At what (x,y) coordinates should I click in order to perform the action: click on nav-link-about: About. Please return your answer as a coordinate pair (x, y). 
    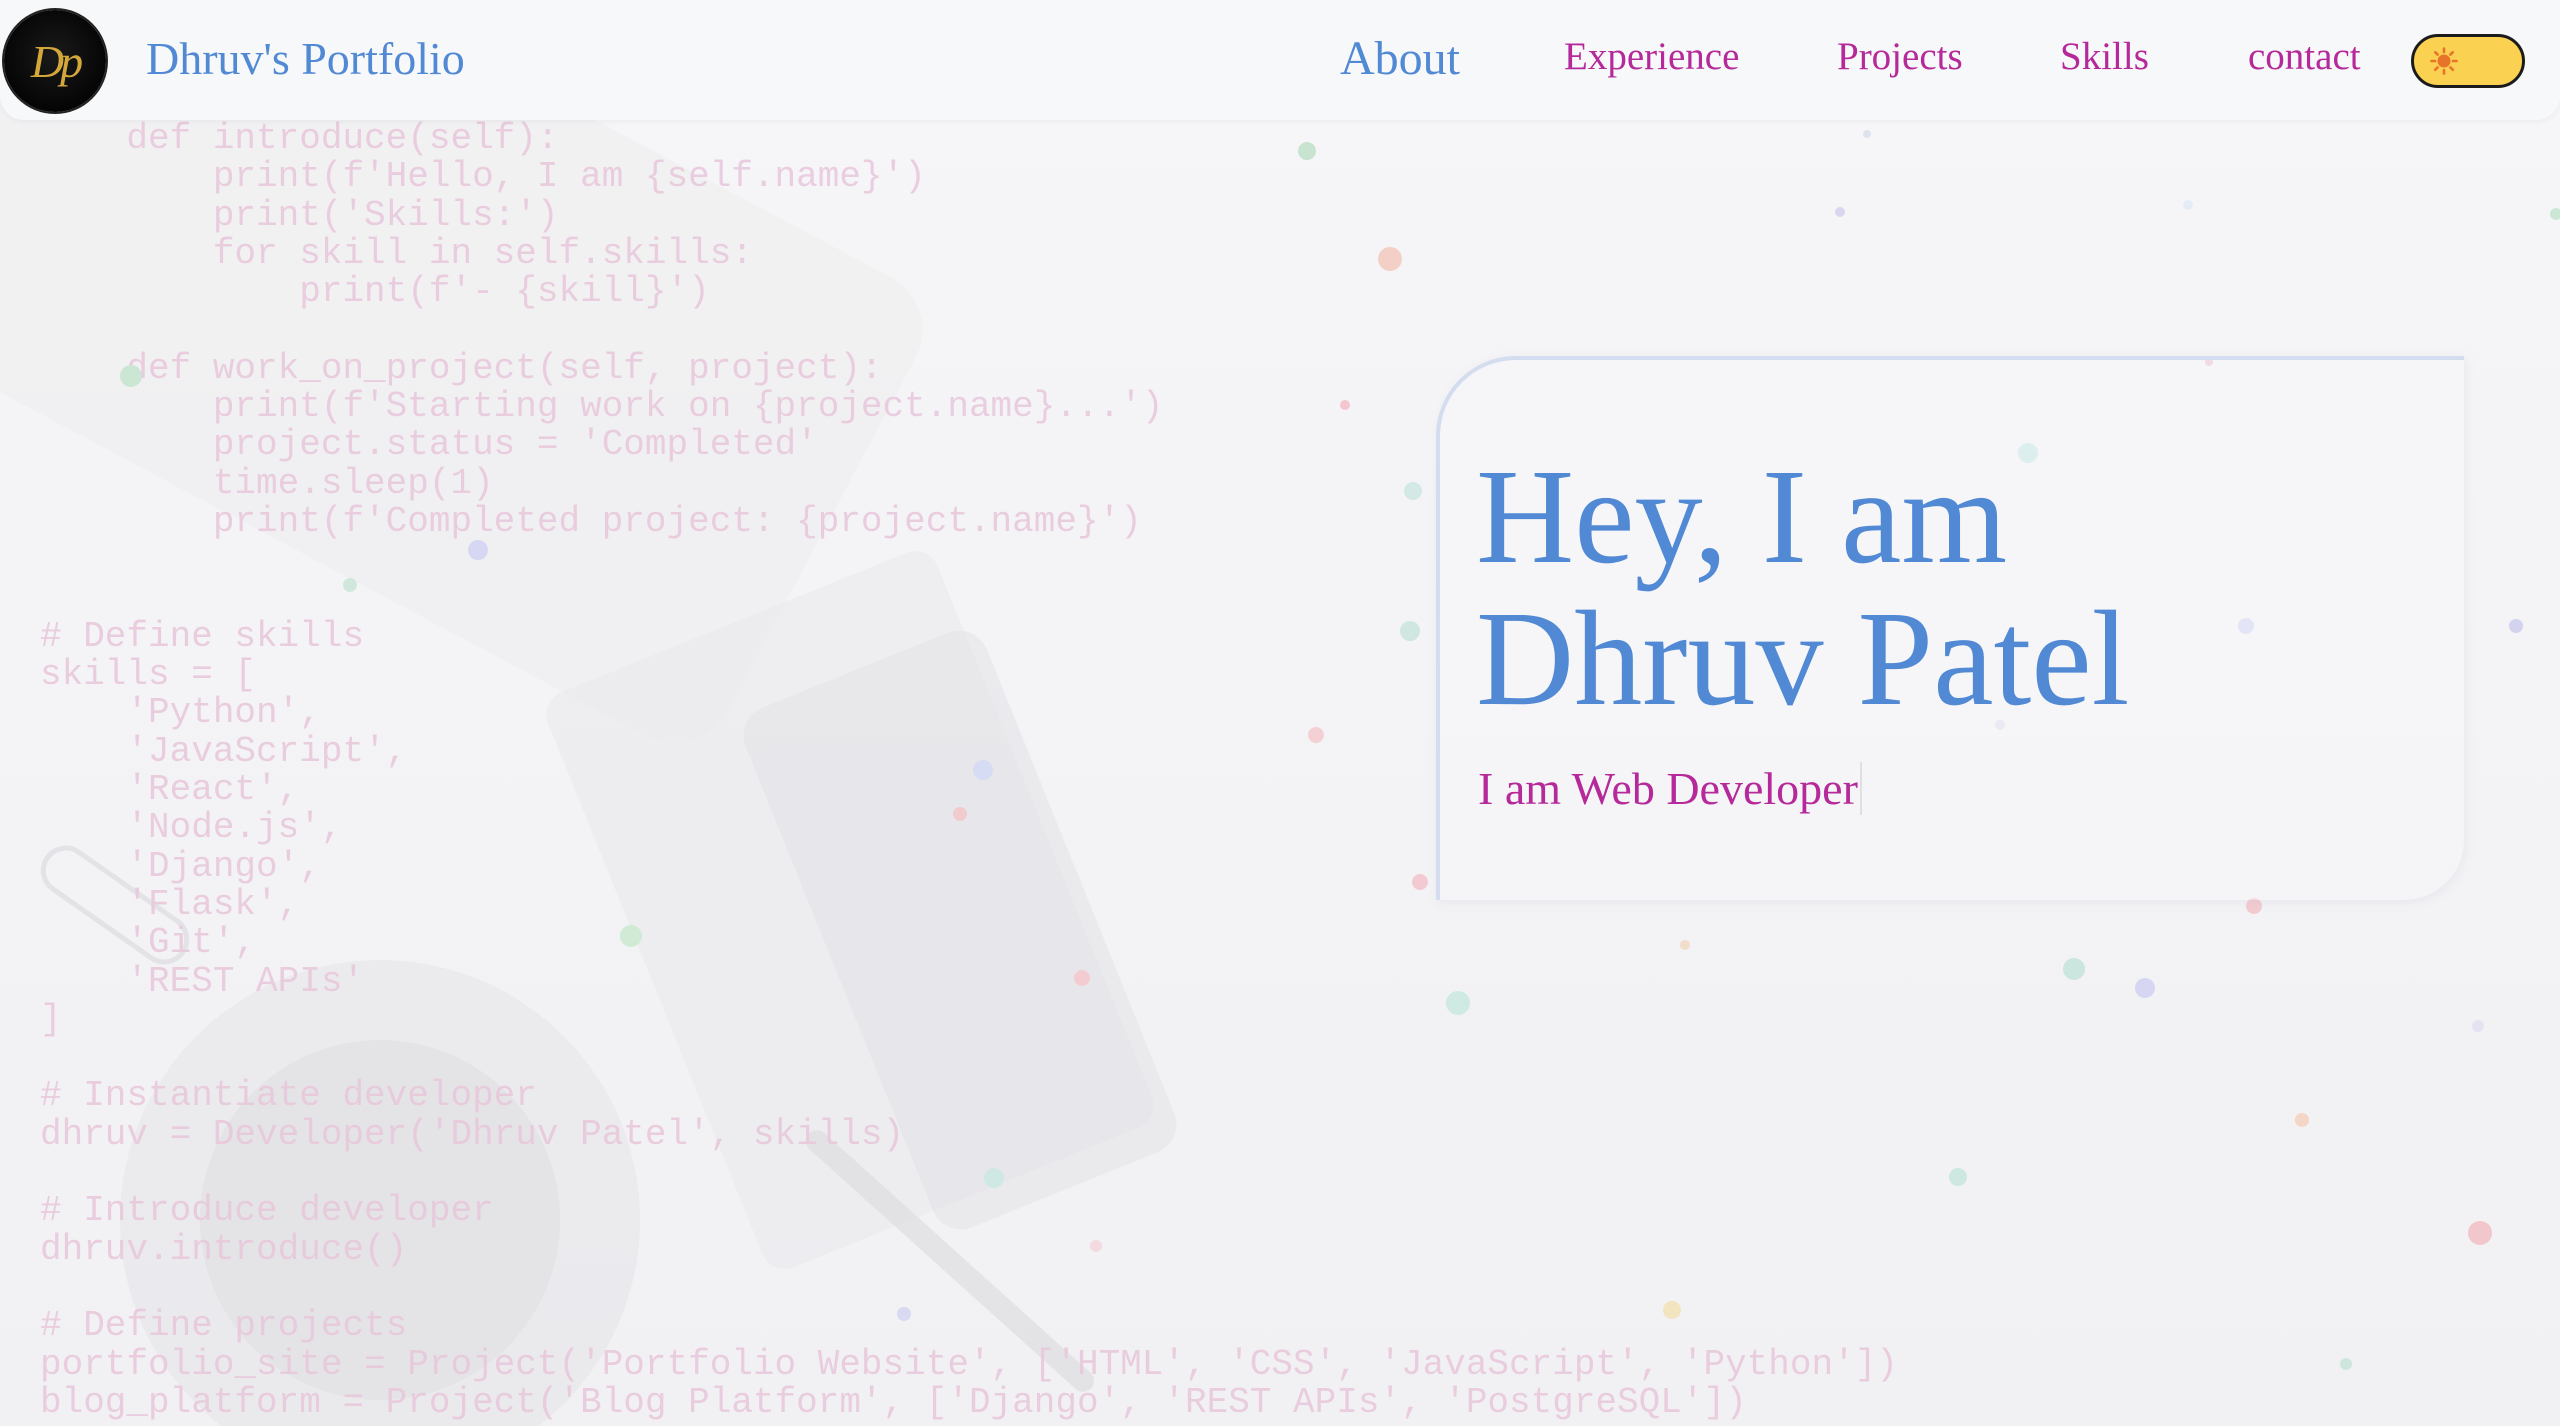
    Looking at the image, I should click on (1400, 58).